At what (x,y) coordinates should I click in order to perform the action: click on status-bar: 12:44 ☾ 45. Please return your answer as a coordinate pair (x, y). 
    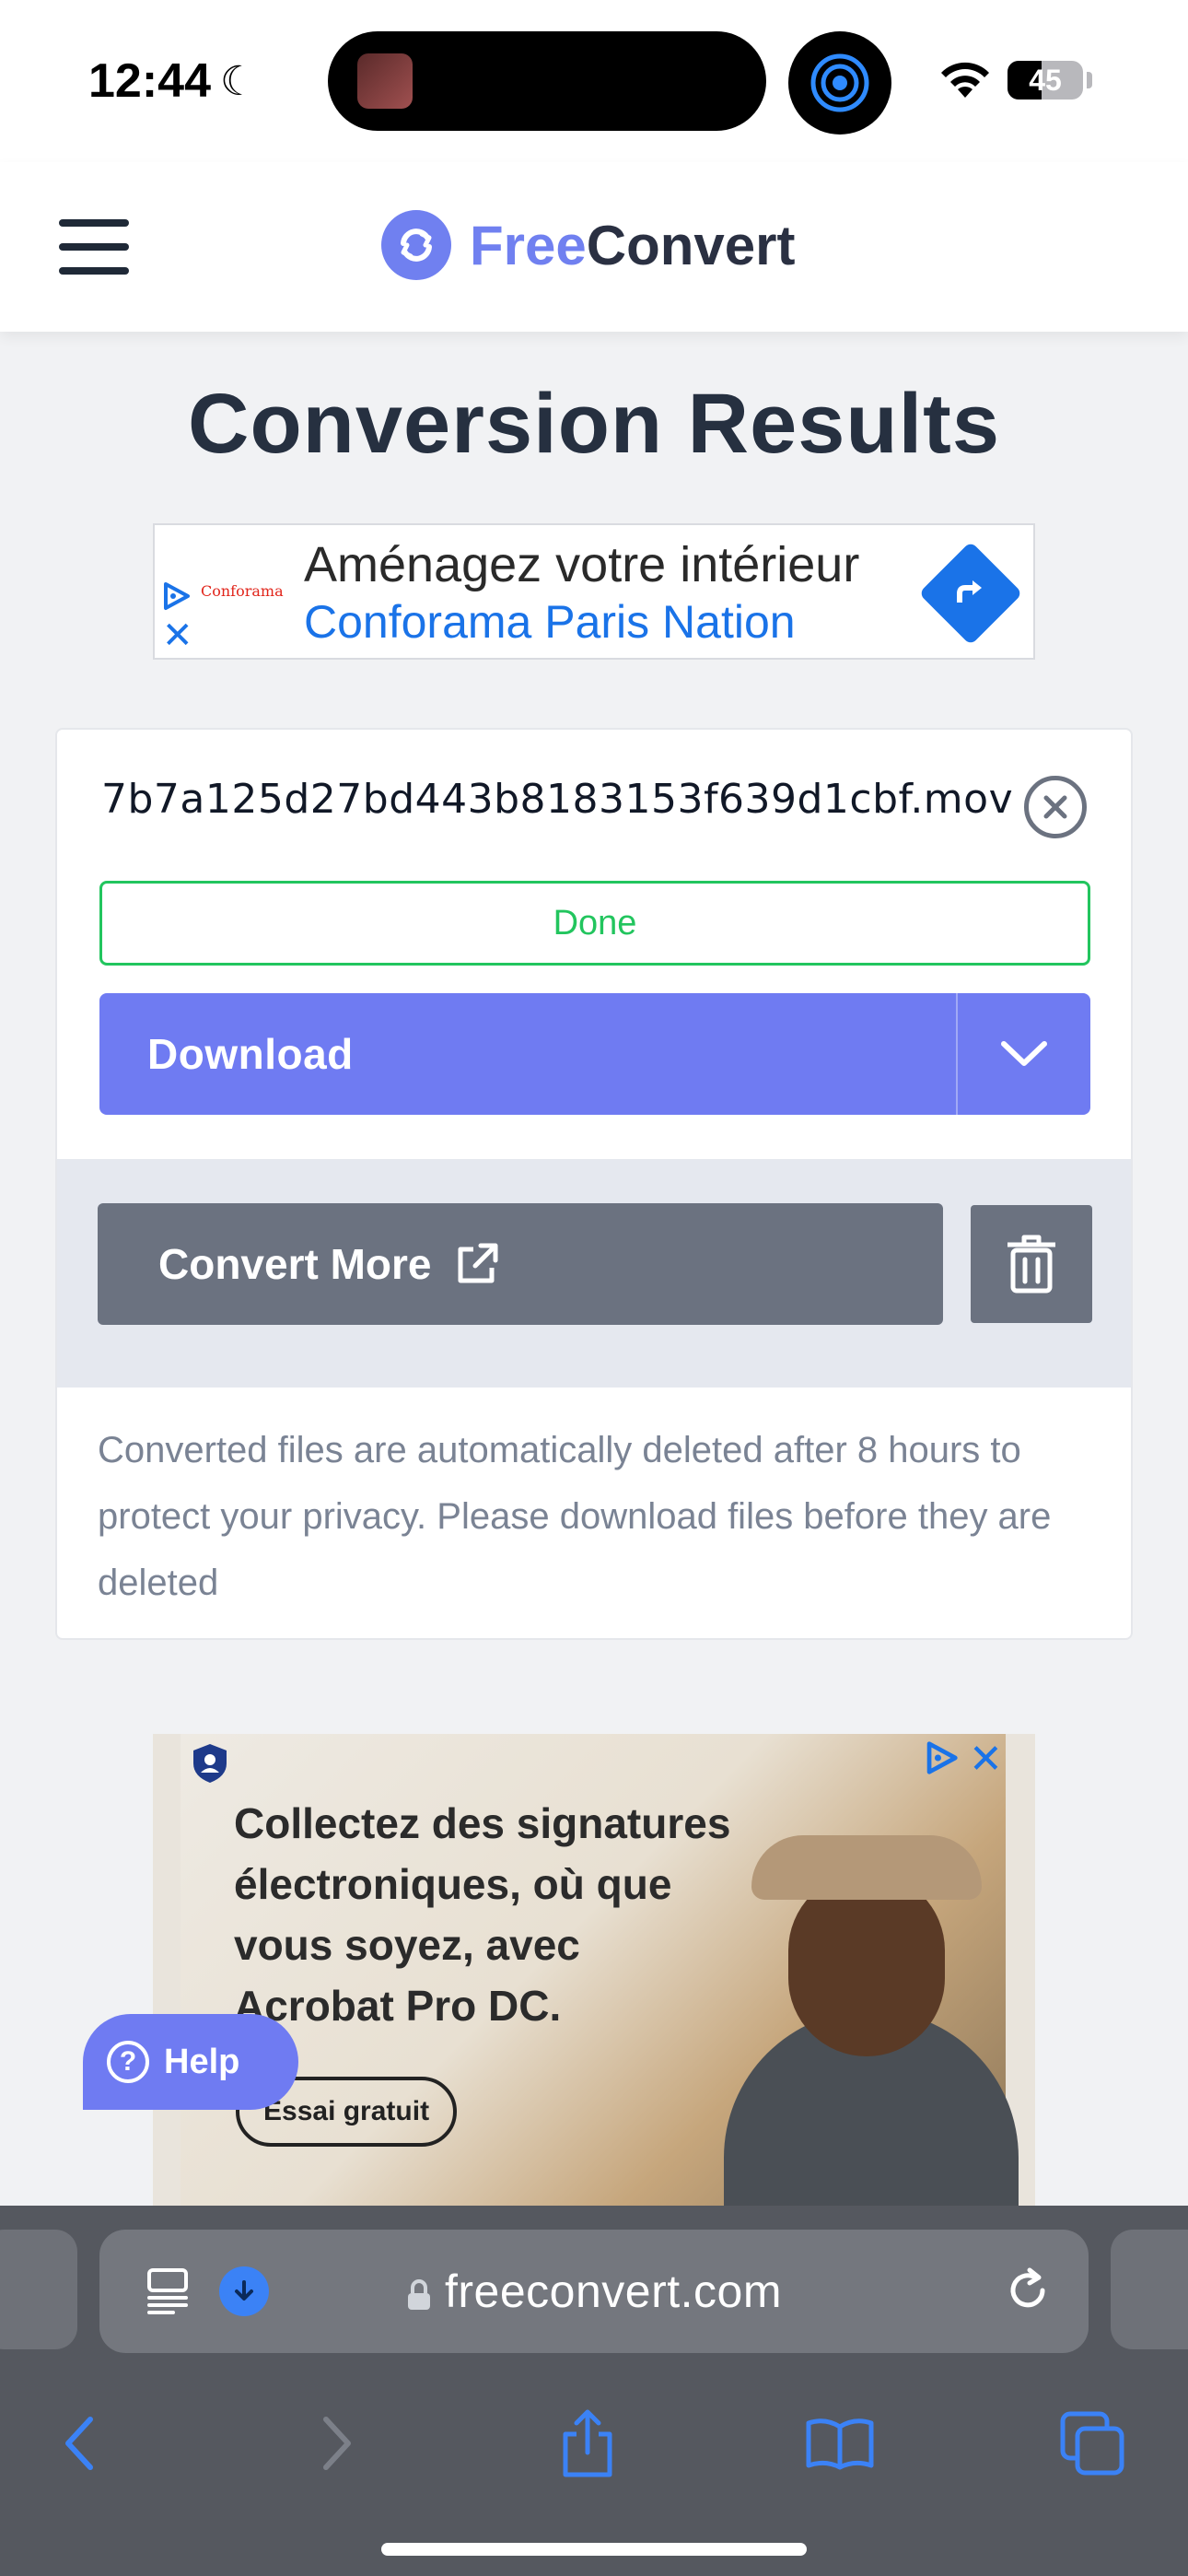
    Looking at the image, I should click on (594, 81).